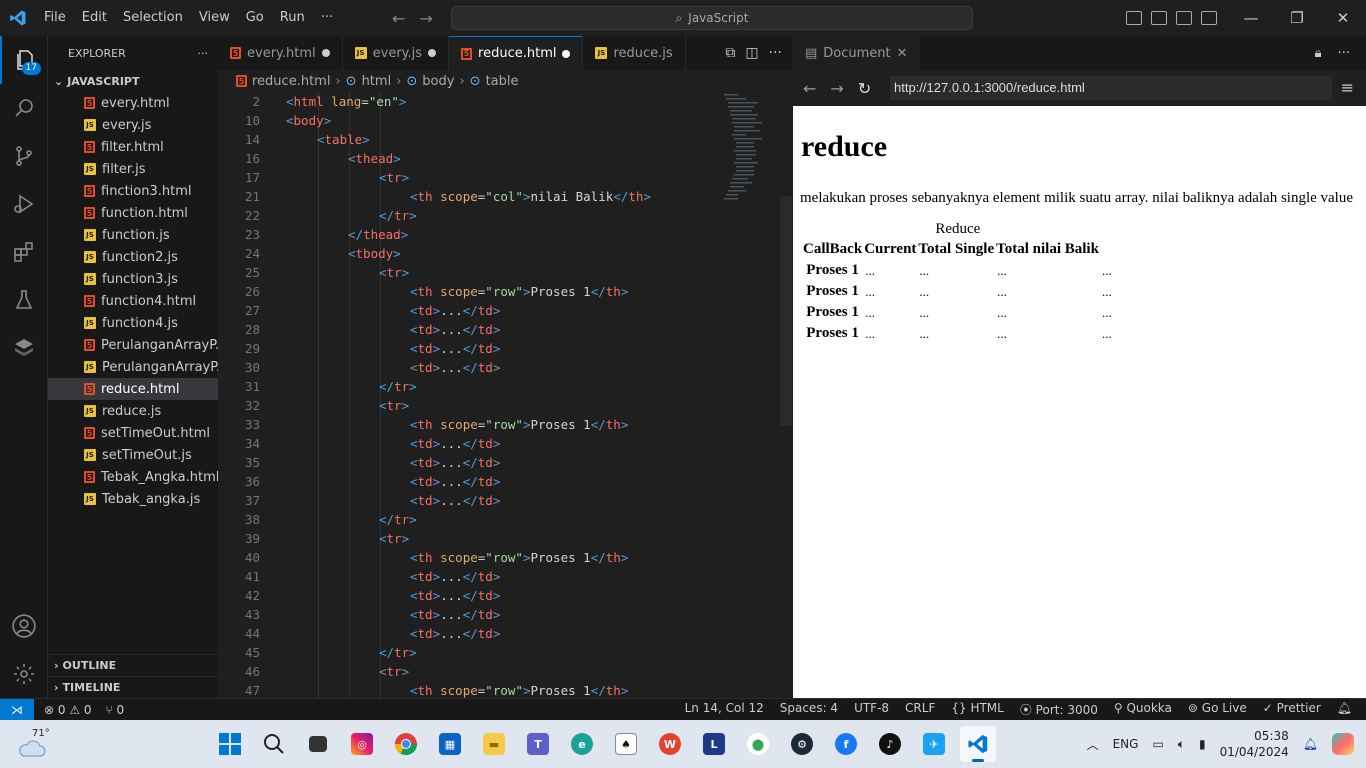 This screenshot has height=768, width=1366. Describe the element at coordinates (133, 665) in the screenshot. I see `outline-section: › OUTLINE` at that location.